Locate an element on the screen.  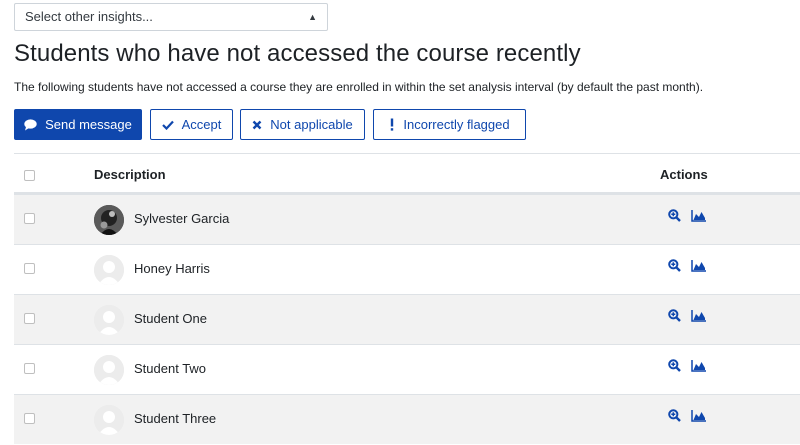
incorrectly-flagged-label: Incorrectly flagged is located at coordinates (456, 124).